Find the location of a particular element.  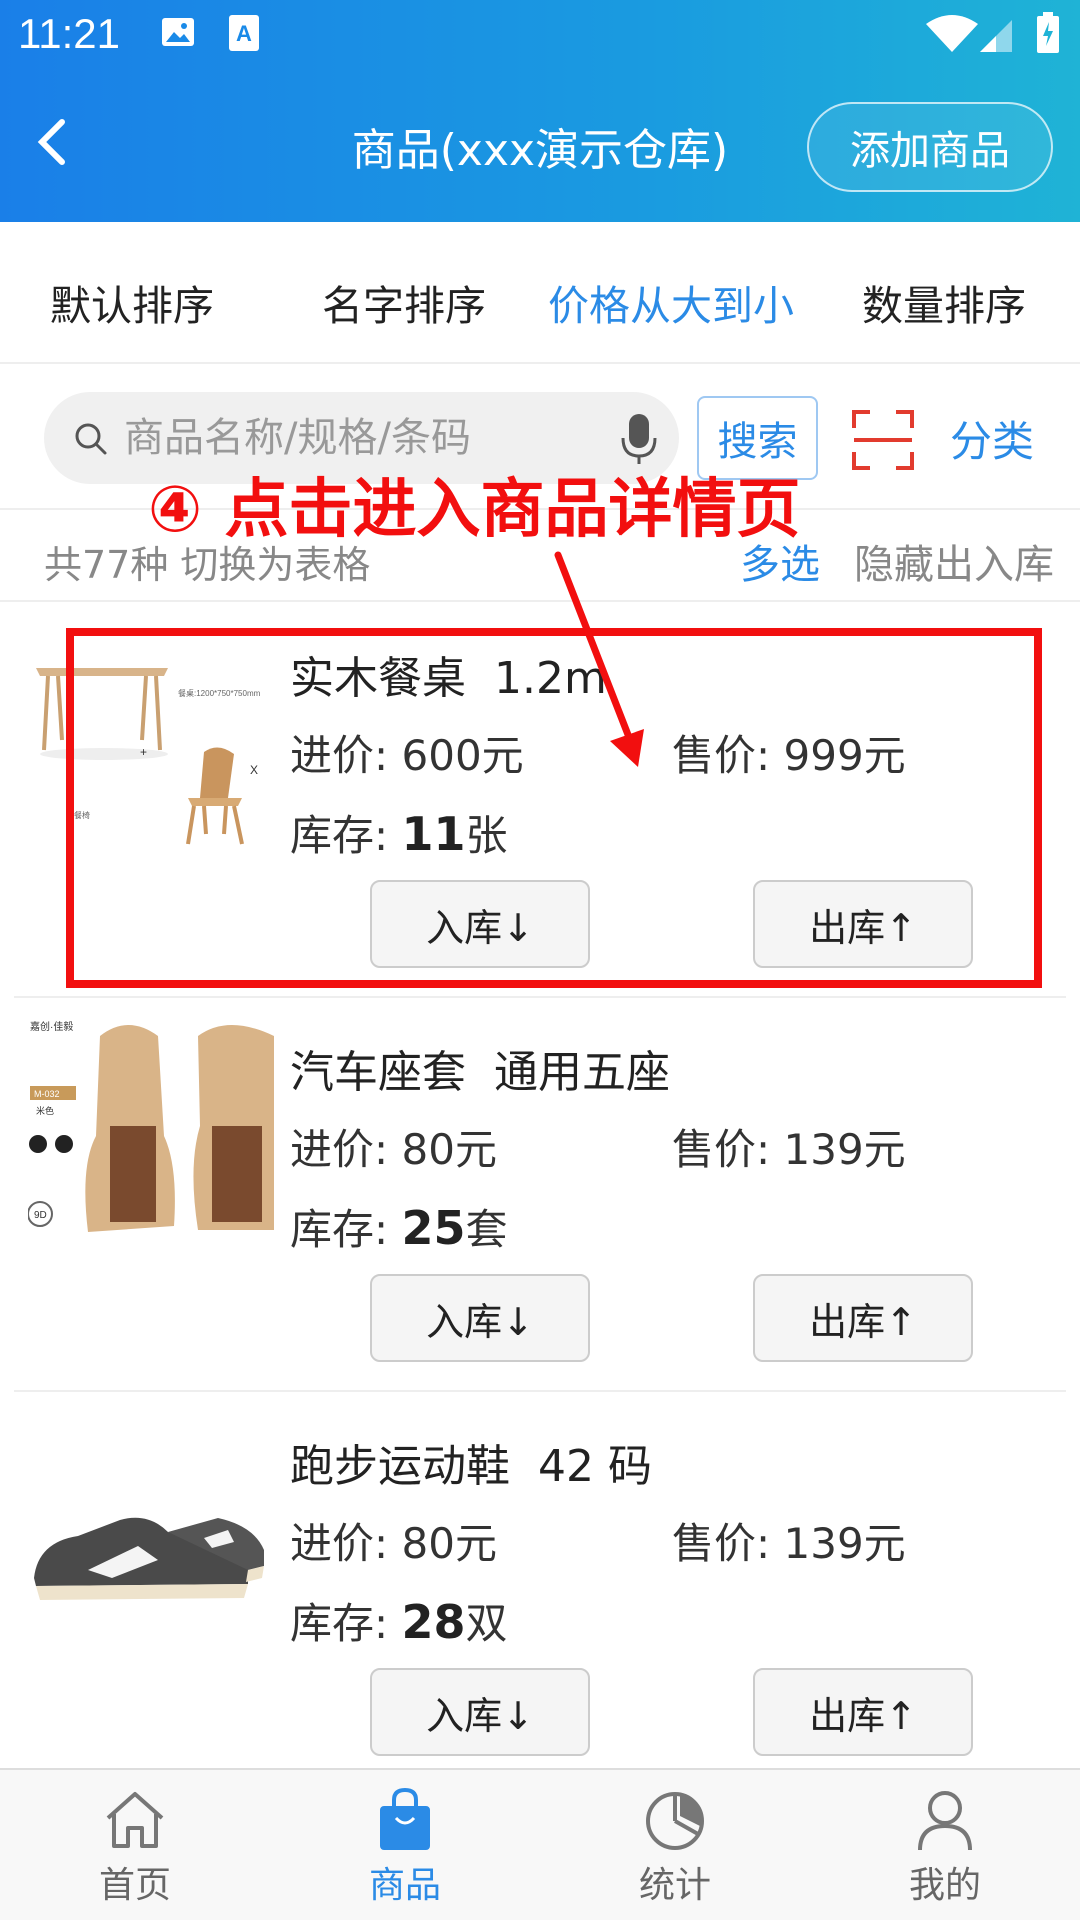

tab-quantity-sort: 数量排序 is located at coordinates (944, 302).